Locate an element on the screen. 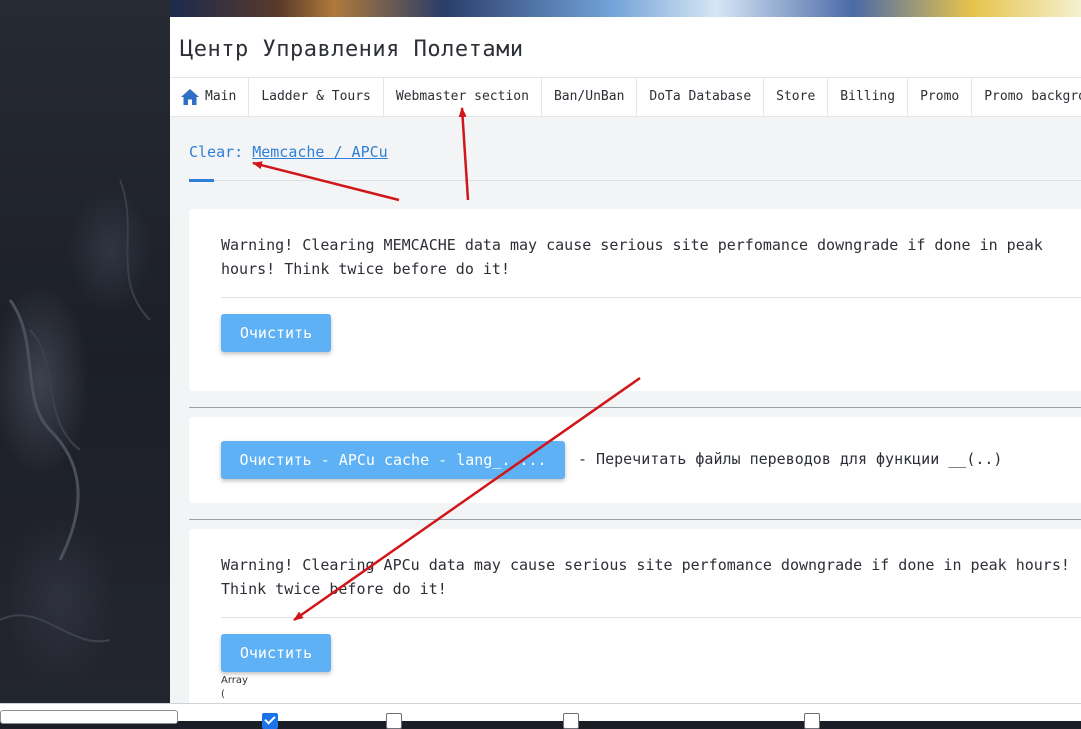  nav-item-promo-backgrounds: Promo backgro is located at coordinates (1026, 97).